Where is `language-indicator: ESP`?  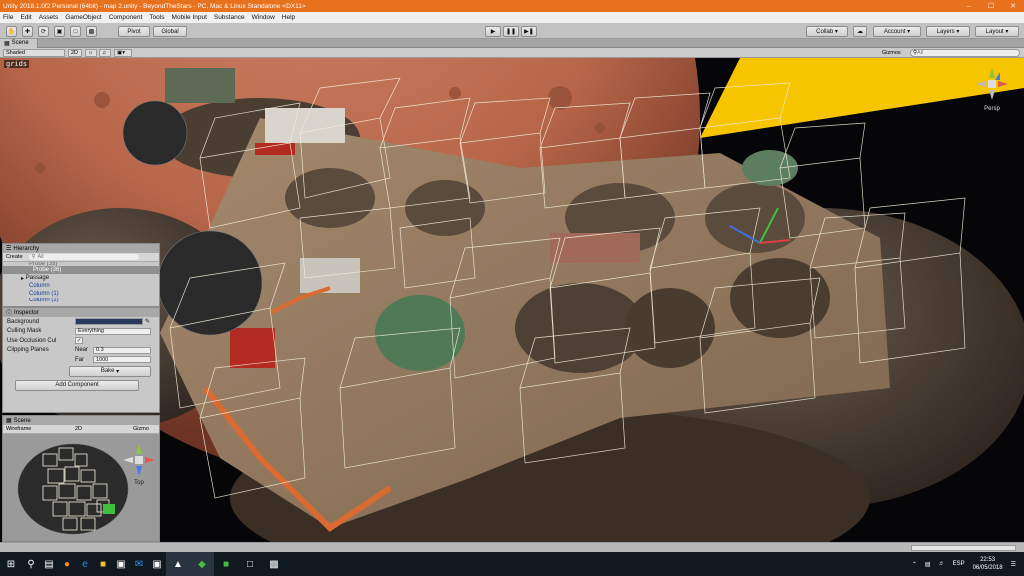 language-indicator: ESP is located at coordinates (959, 564).